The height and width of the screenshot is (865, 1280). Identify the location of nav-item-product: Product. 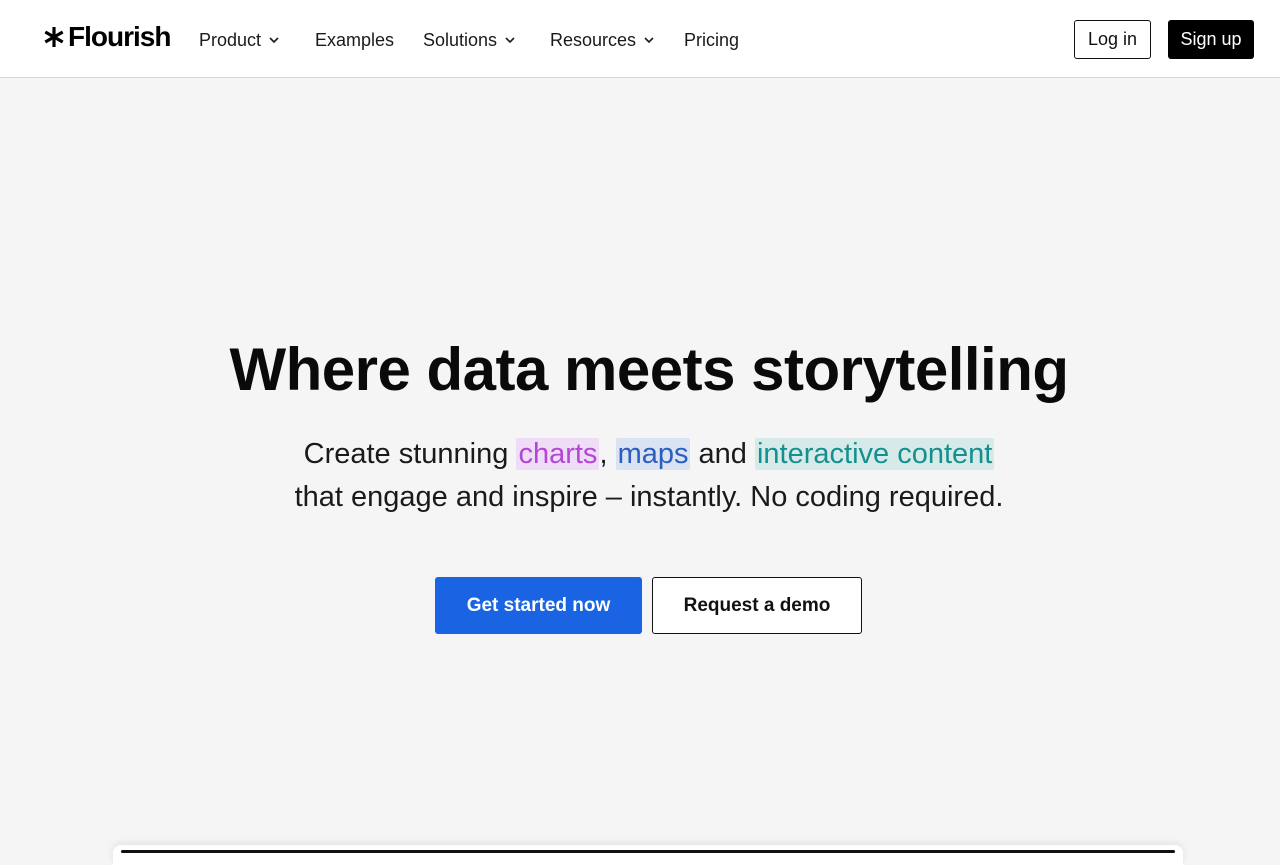
(239, 40).